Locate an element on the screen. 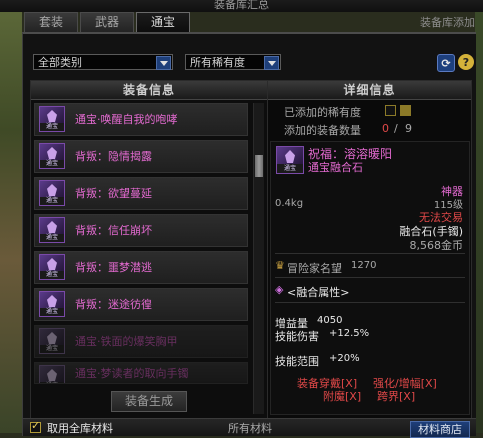  list-item-name: 通宝·梦读者的取向手镯 is located at coordinates (132, 373).